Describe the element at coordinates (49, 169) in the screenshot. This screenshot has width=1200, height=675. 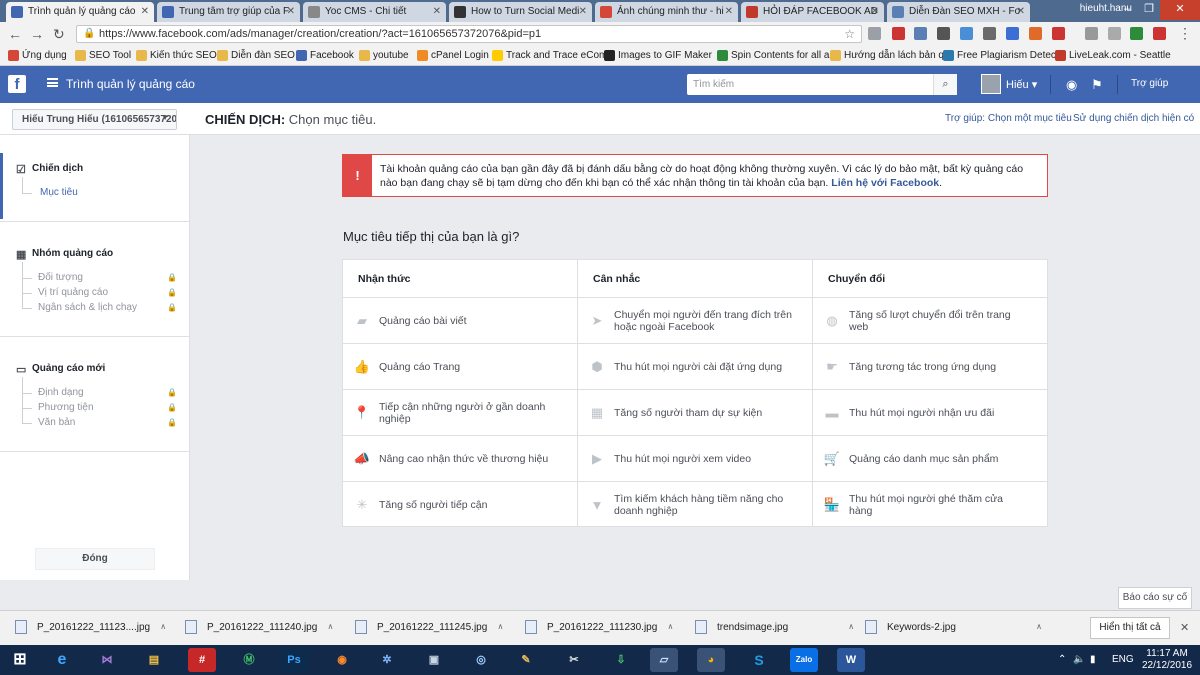
I see `sidebar-section-campaign: ☑ Chiến dịch` at that location.